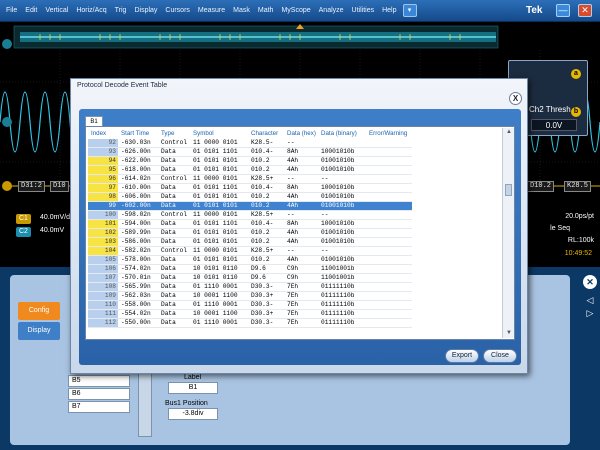 The image size is (600, 450). Describe the element at coordinates (580, 240) in the screenshot. I see `record-length: RL:100k` at that location.